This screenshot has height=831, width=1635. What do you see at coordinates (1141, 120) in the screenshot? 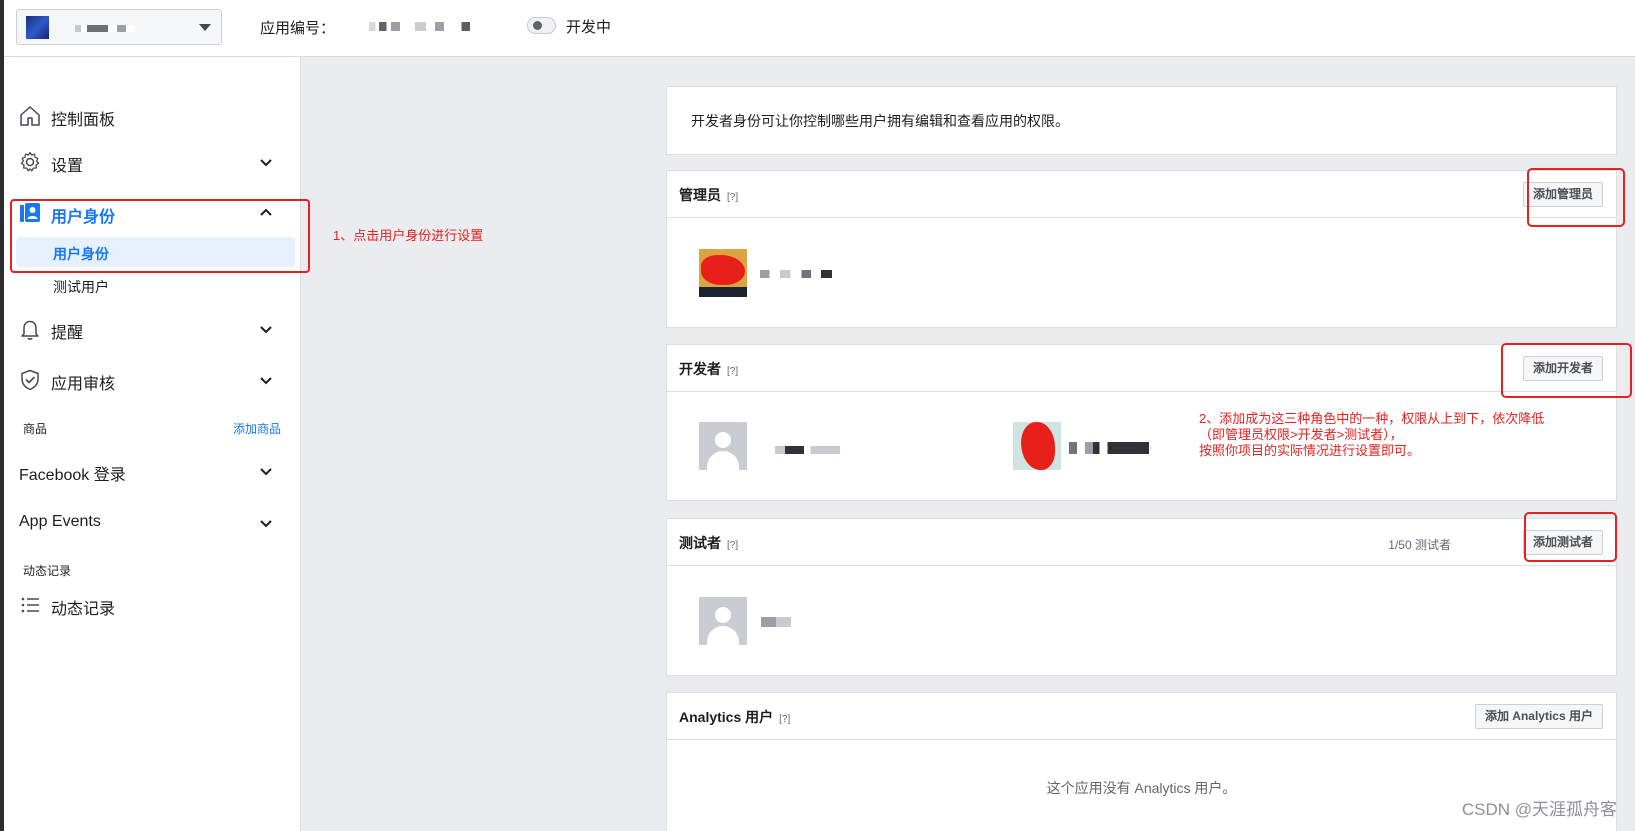
I see `intro-panel: 开发者身份可让你控制哪些用户拥有编辑和查看应用的权限。` at bounding box center [1141, 120].